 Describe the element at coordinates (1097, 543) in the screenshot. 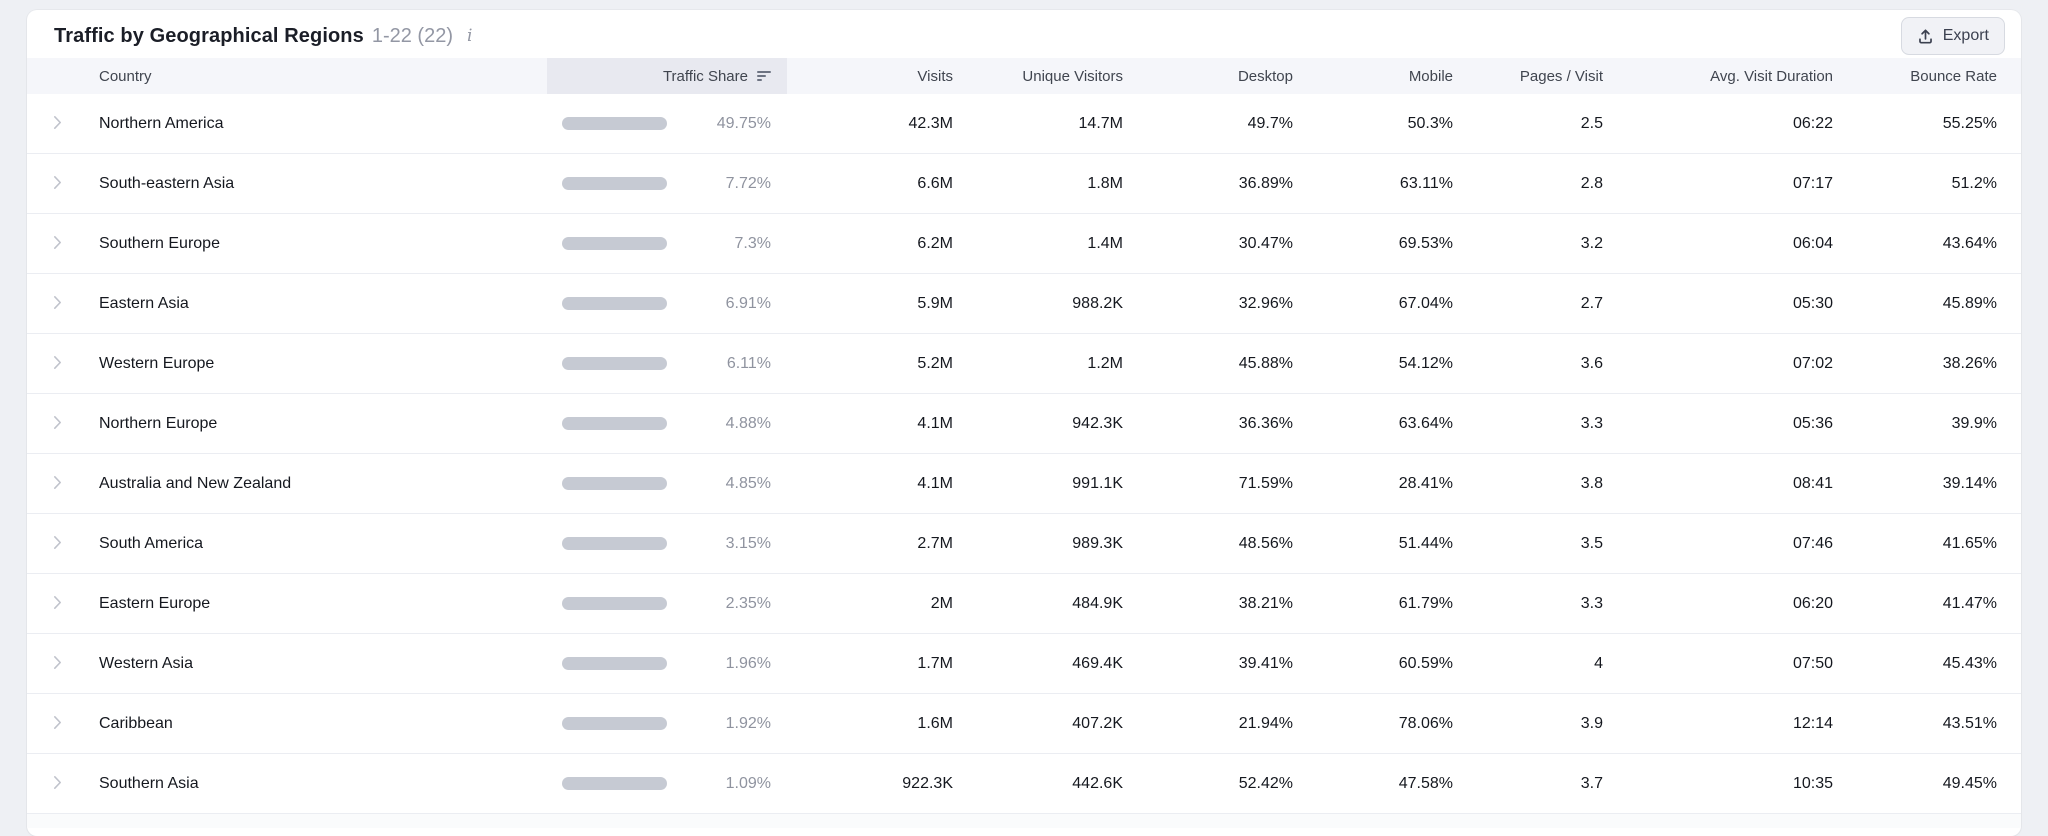

I see `unique-visitors-value: 989.3K` at that location.